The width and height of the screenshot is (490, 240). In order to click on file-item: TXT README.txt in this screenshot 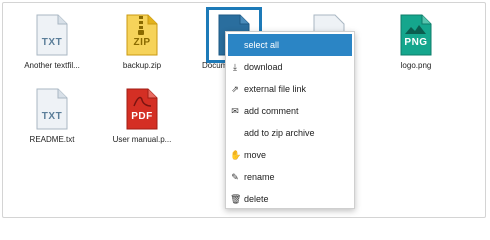, I will do `click(52, 116)`.